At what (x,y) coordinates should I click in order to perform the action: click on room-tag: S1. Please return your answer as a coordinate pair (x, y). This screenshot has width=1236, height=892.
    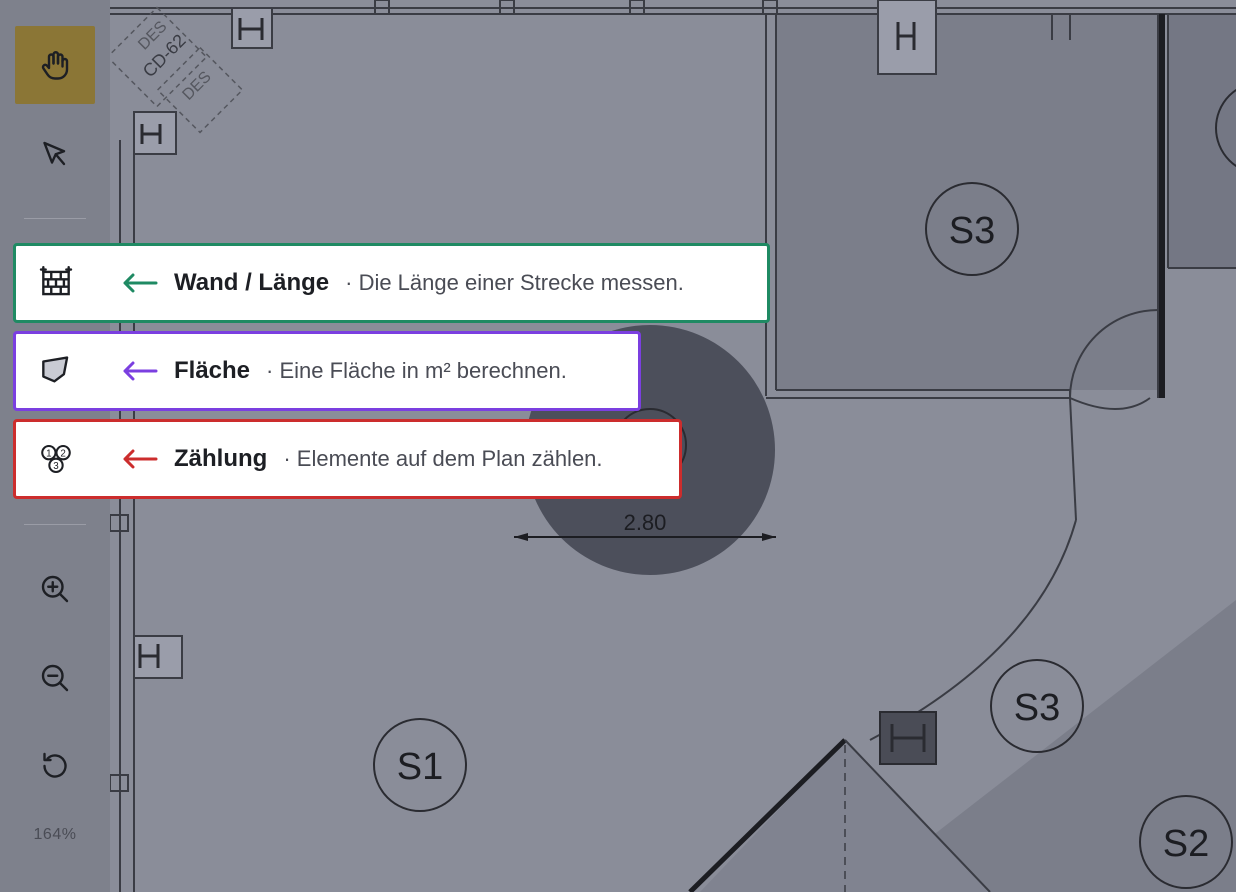
    Looking at the image, I should click on (420, 767).